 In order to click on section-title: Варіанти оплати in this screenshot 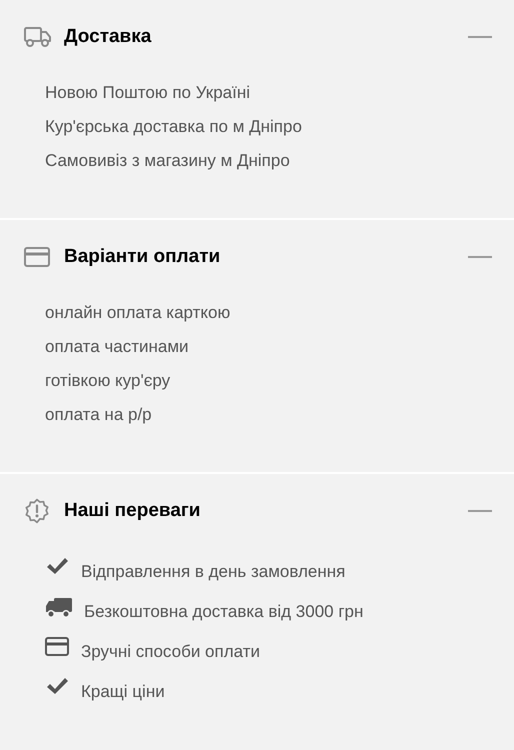, I will do `click(142, 256)`.